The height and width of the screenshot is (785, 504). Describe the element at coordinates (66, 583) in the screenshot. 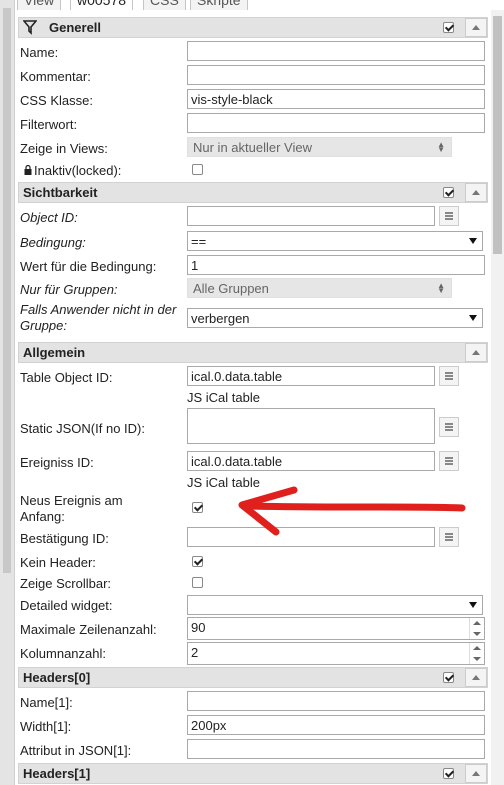

I see `zeige-scrollbar-label: Zeige Scrollbar:` at that location.